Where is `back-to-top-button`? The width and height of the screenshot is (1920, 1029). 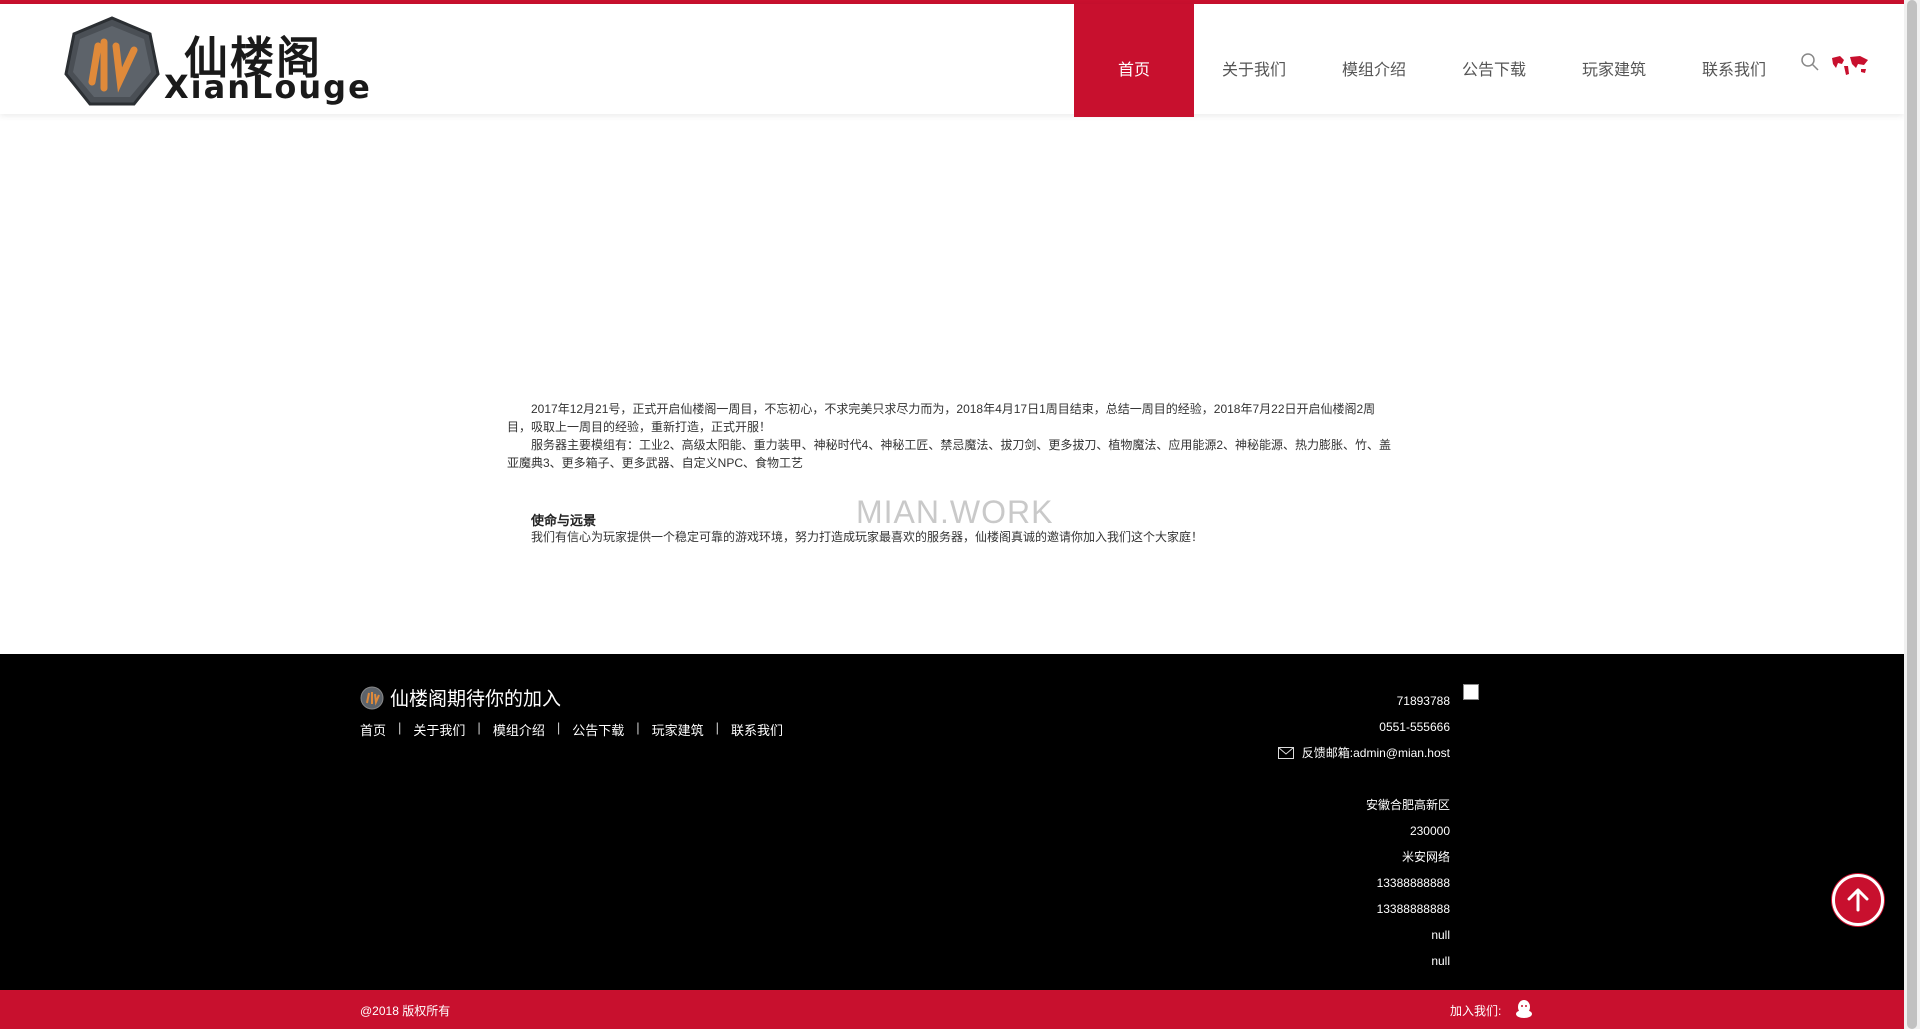 back-to-top-button is located at coordinates (1858, 900).